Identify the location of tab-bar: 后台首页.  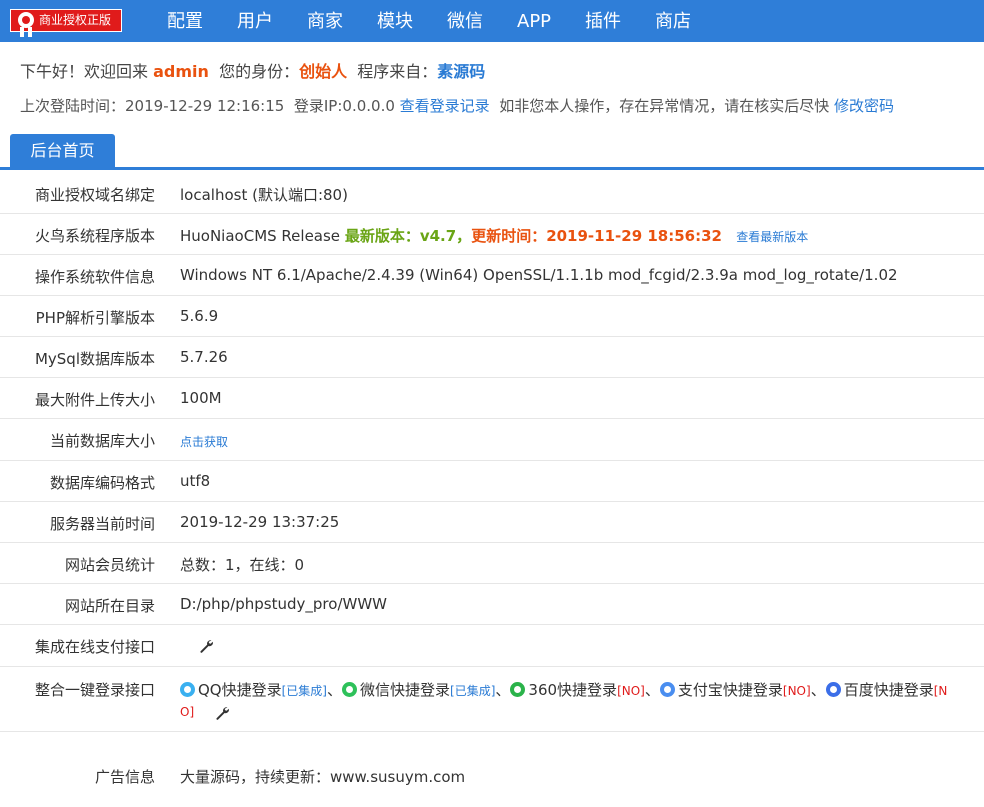
(492, 152).